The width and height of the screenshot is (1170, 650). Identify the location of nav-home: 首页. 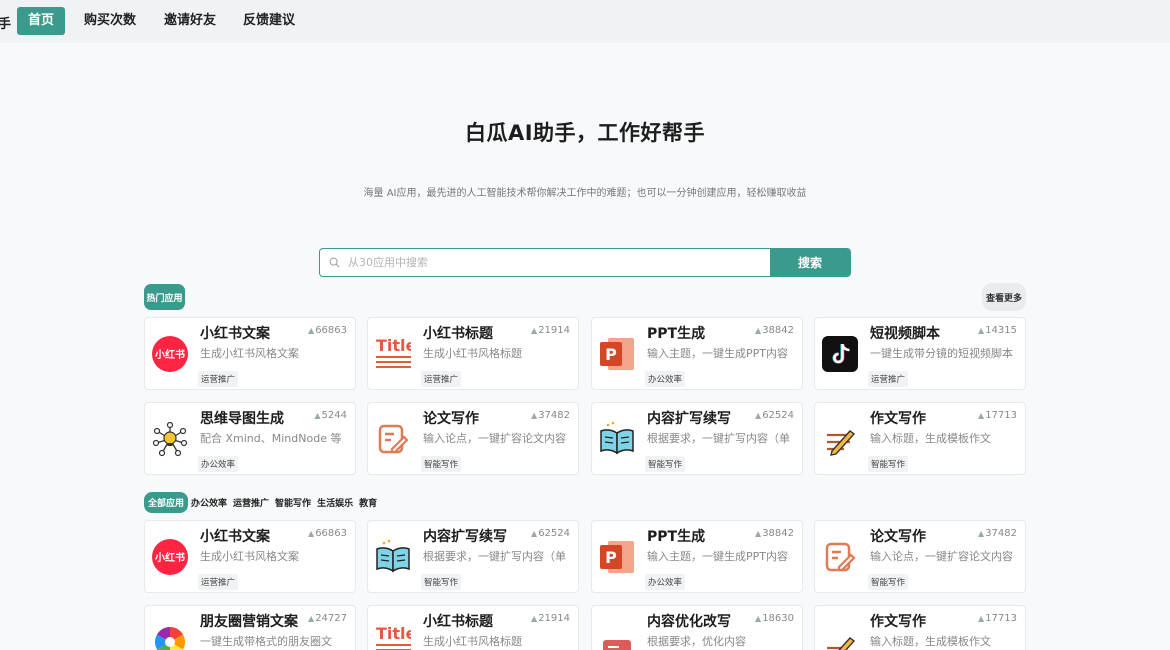
(41, 21).